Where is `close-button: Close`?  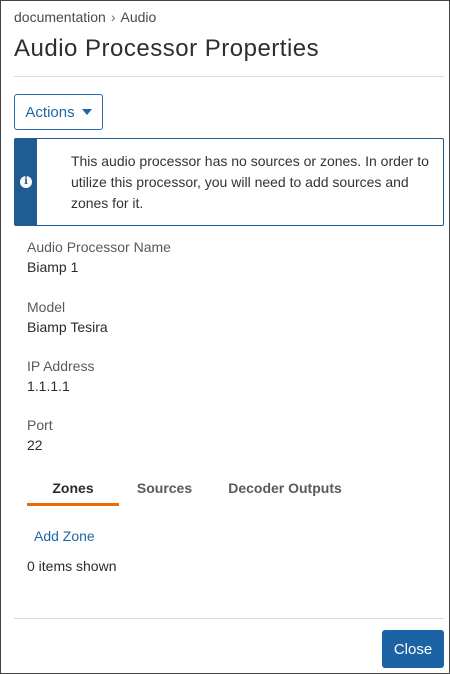 close-button: Close is located at coordinates (413, 649).